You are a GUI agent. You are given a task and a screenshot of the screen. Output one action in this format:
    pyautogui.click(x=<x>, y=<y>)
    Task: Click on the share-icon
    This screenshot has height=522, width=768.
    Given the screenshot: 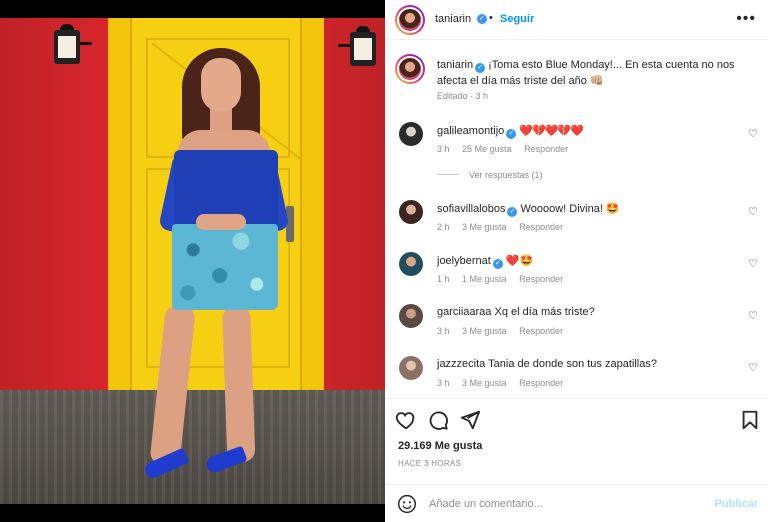 What is the action you would take?
    pyautogui.click(x=470, y=420)
    